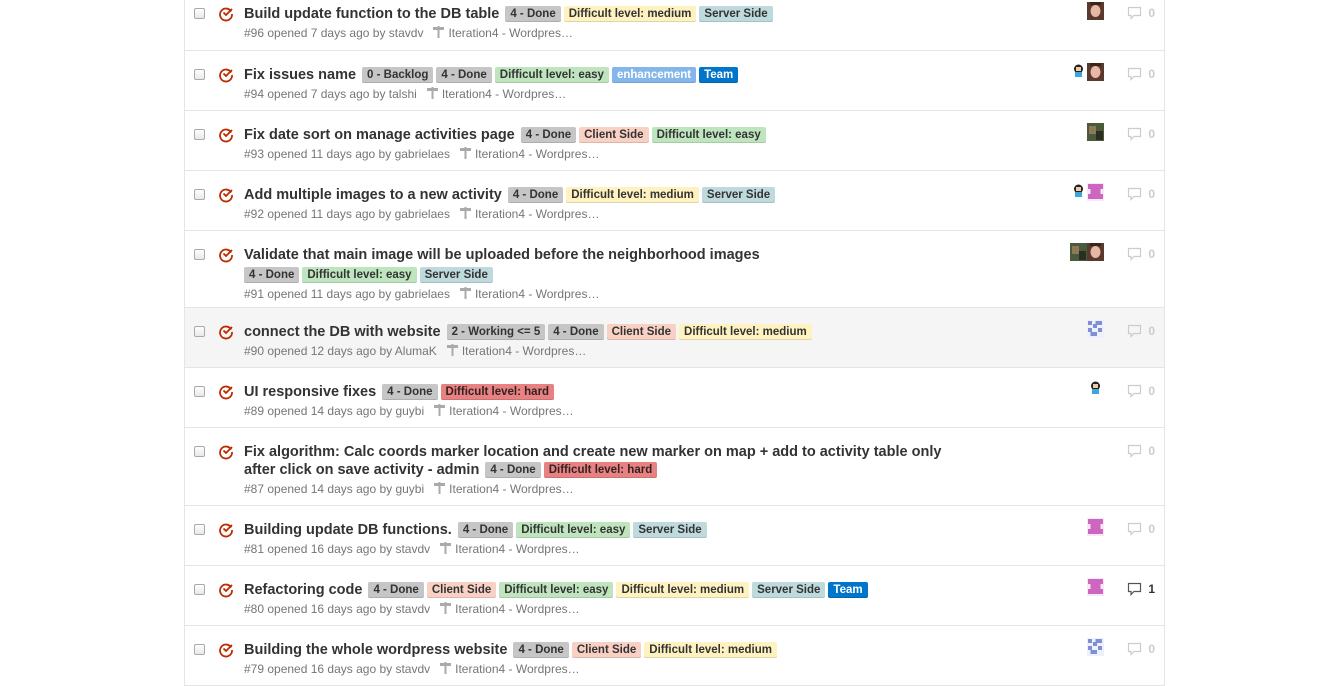 The image size is (1337, 686). What do you see at coordinates (342, 332) in the screenshot?
I see `issue-title-link: connect the DB with website` at bounding box center [342, 332].